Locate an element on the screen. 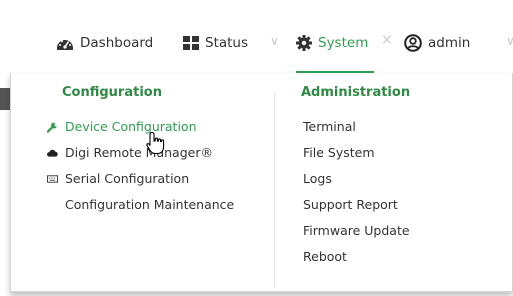  dashboard-gauge-icon is located at coordinates (65, 43).